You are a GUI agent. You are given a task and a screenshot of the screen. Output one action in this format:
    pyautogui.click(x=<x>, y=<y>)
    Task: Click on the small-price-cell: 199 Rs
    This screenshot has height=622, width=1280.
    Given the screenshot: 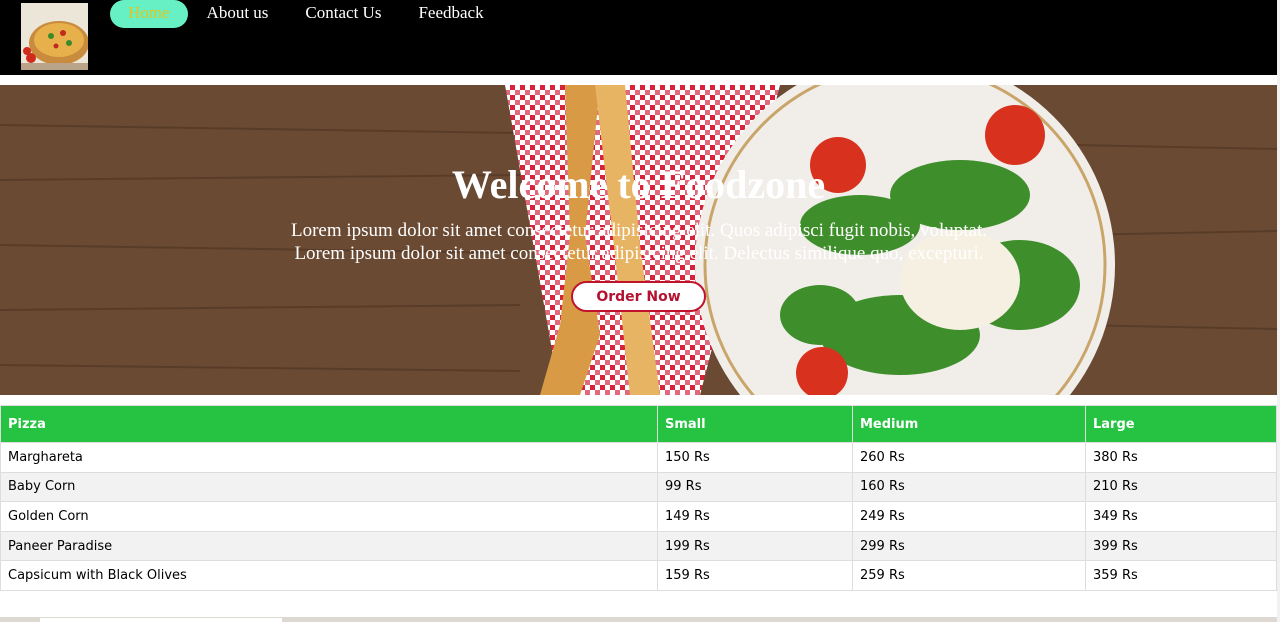 What is the action you would take?
    pyautogui.click(x=755, y=546)
    